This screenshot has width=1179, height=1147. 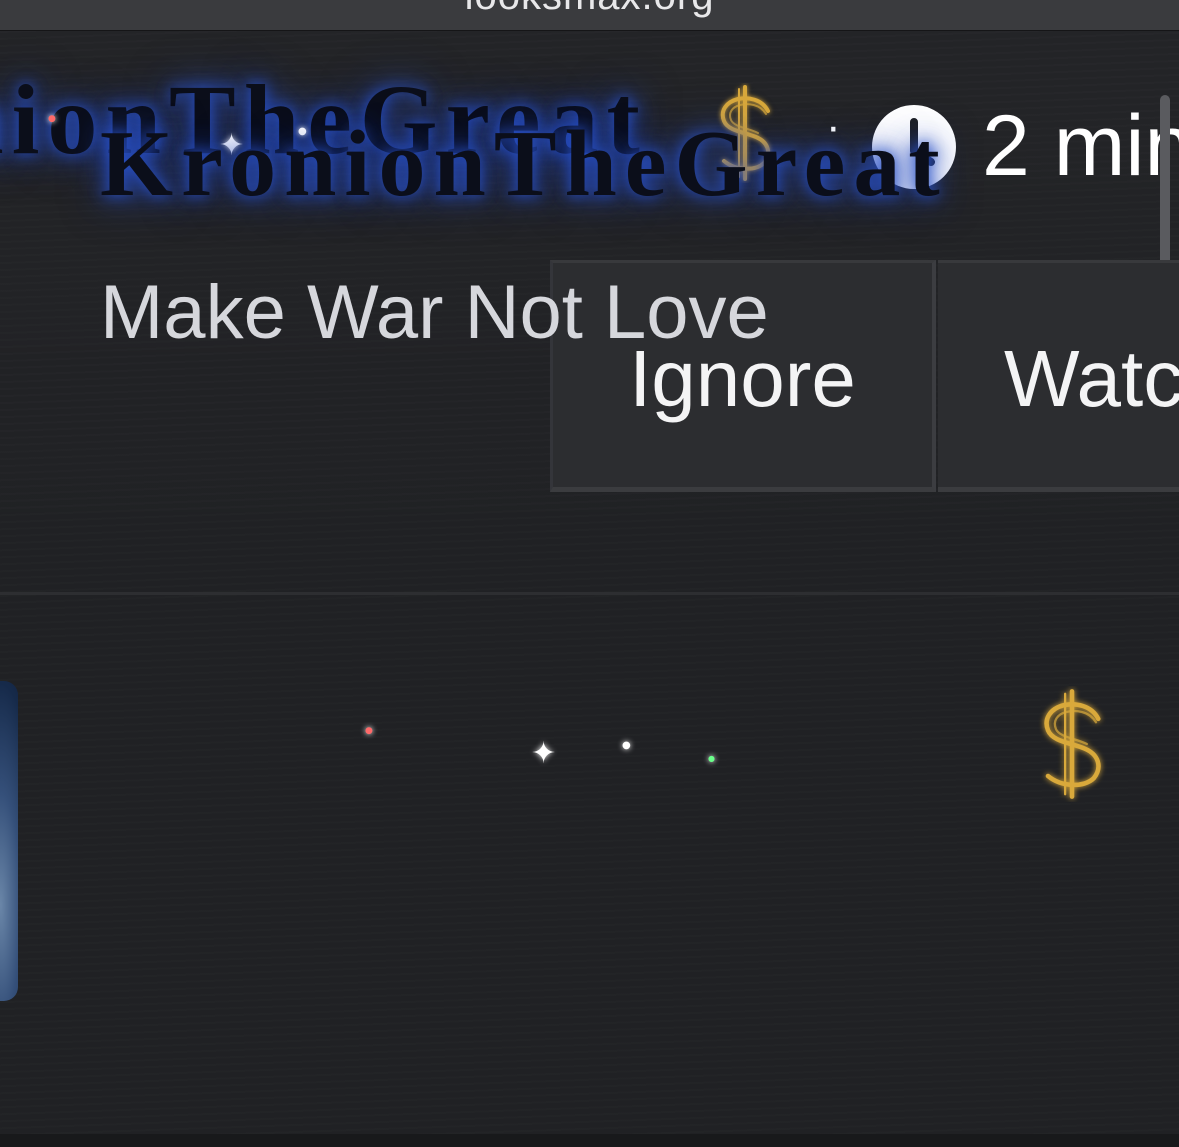 What do you see at coordinates (1072, 744) in the screenshot?
I see `dollar-sign-icon` at bounding box center [1072, 744].